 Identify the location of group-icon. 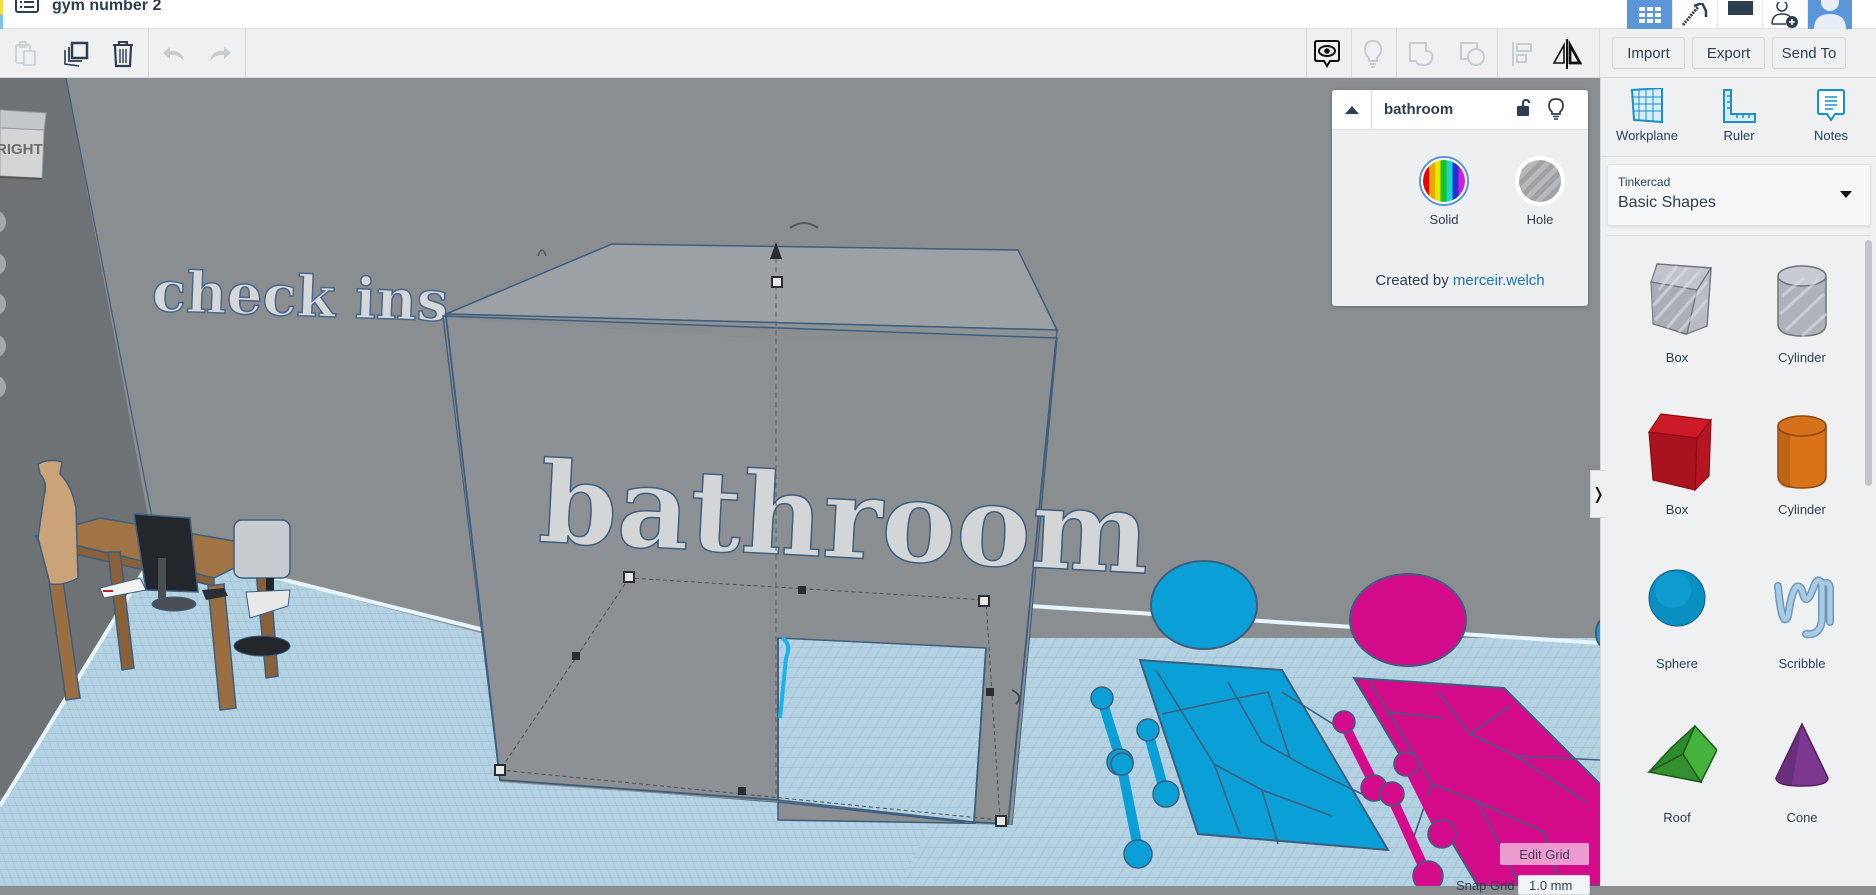
(1421, 53).